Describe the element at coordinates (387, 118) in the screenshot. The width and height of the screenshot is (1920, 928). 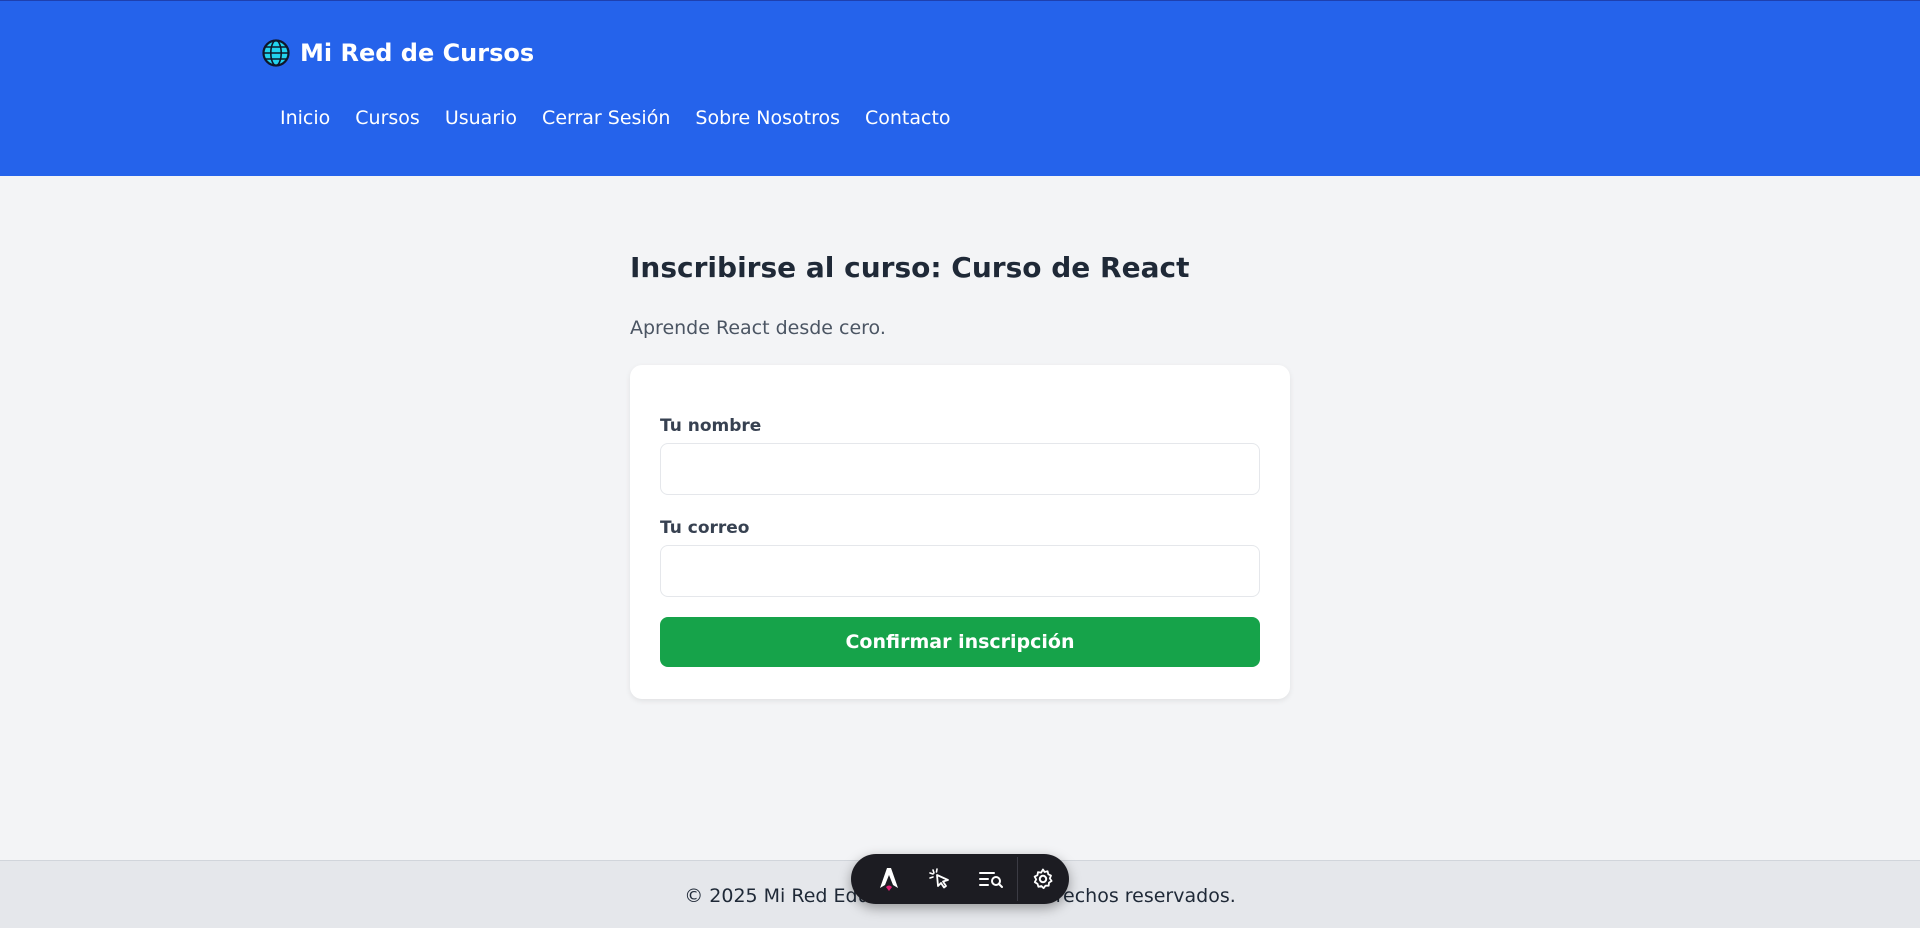
I see `nav-cursos: Cursos` at that location.